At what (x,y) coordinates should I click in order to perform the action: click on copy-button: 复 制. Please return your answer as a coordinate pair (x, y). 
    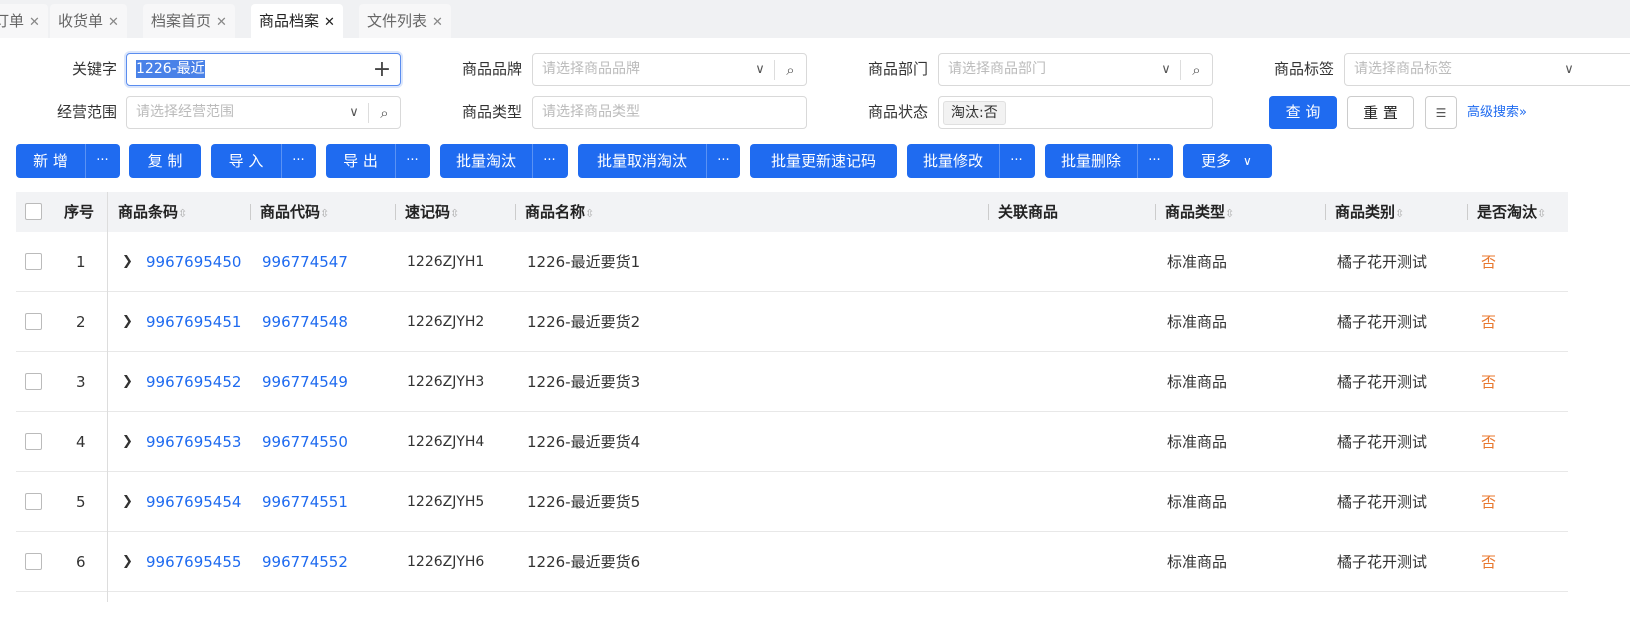
    Looking at the image, I should click on (165, 161).